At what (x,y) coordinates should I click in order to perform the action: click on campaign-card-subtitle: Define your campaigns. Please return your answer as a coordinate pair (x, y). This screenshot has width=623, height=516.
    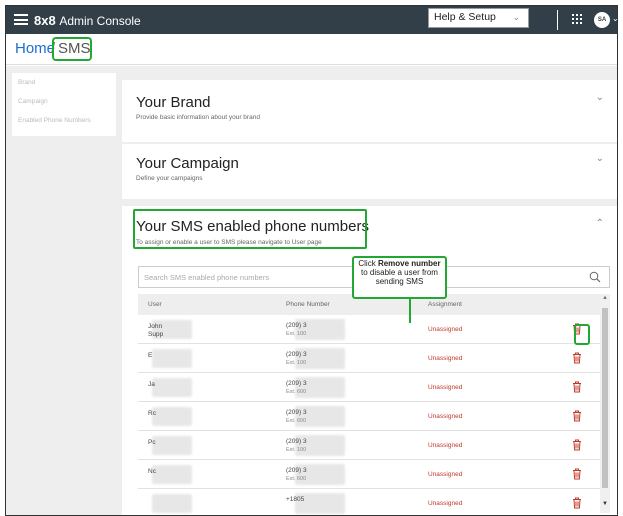
    Looking at the image, I should click on (169, 178).